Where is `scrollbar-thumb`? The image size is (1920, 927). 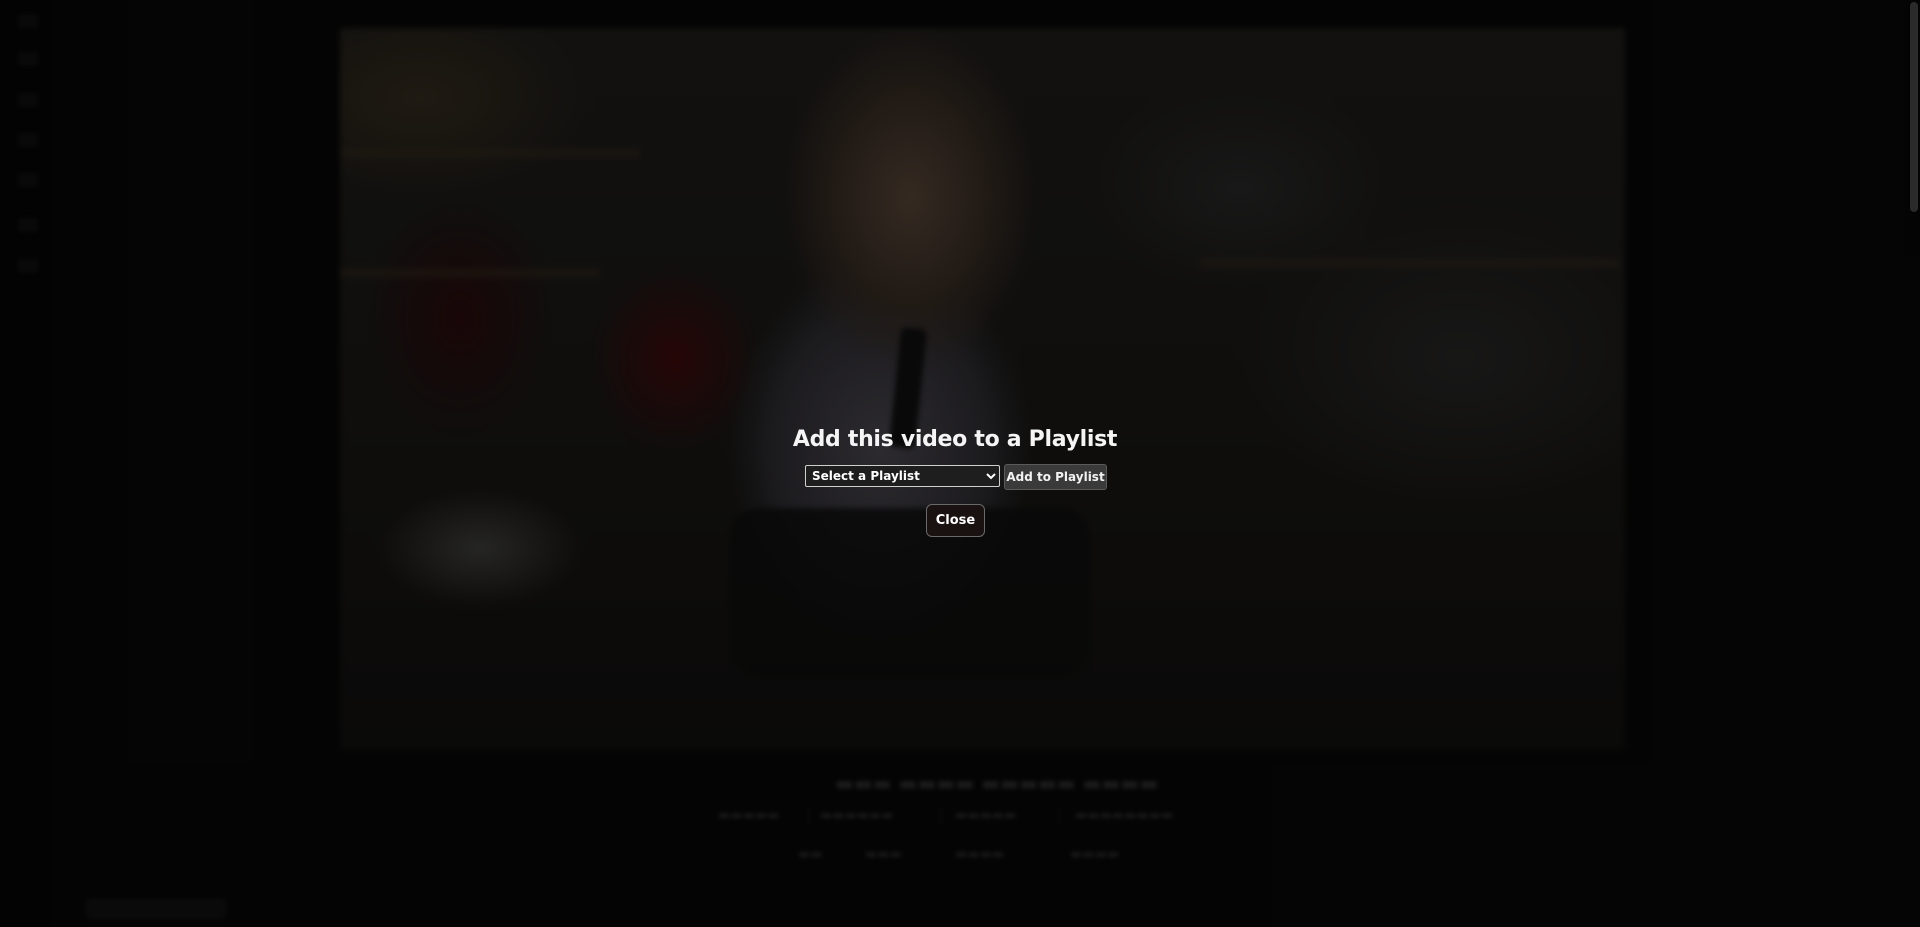
scrollbar-thumb is located at coordinates (1914, 107).